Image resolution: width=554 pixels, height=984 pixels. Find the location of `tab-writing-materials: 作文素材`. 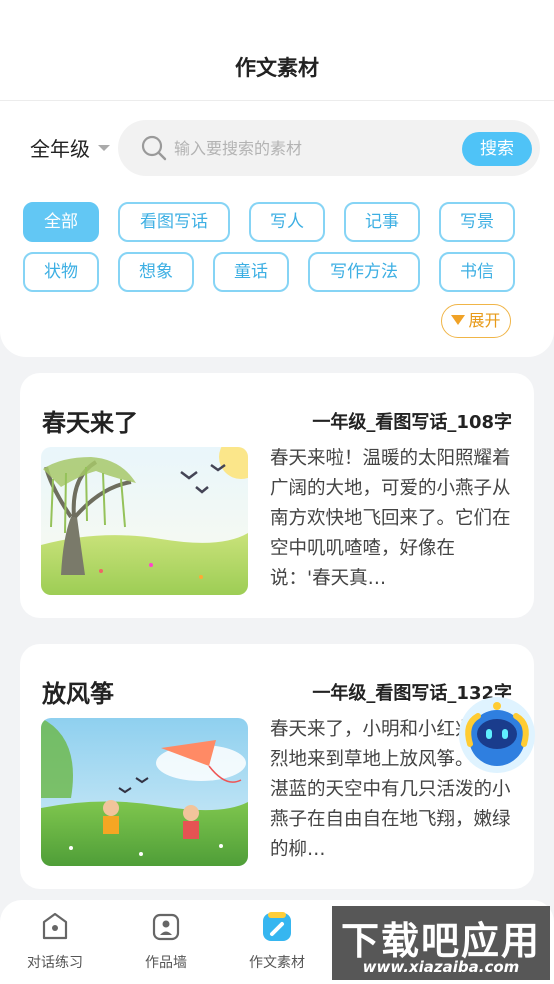

tab-writing-materials: 作文素材 is located at coordinates (277, 942).